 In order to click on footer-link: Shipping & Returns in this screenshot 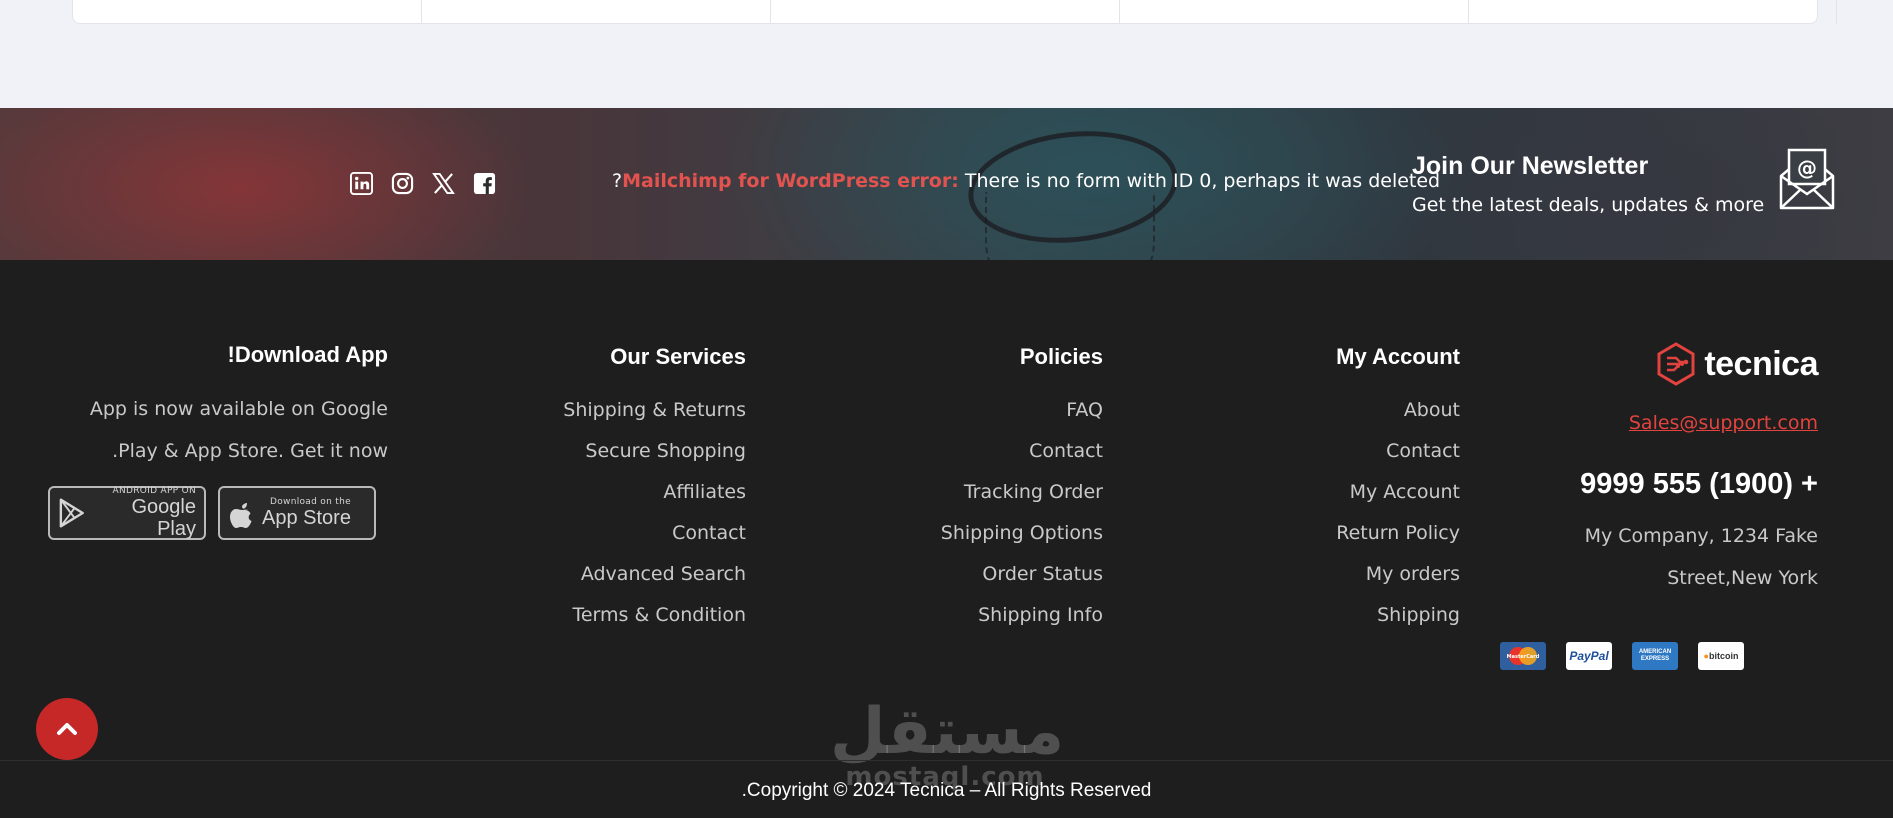, I will do `click(633, 410)`.